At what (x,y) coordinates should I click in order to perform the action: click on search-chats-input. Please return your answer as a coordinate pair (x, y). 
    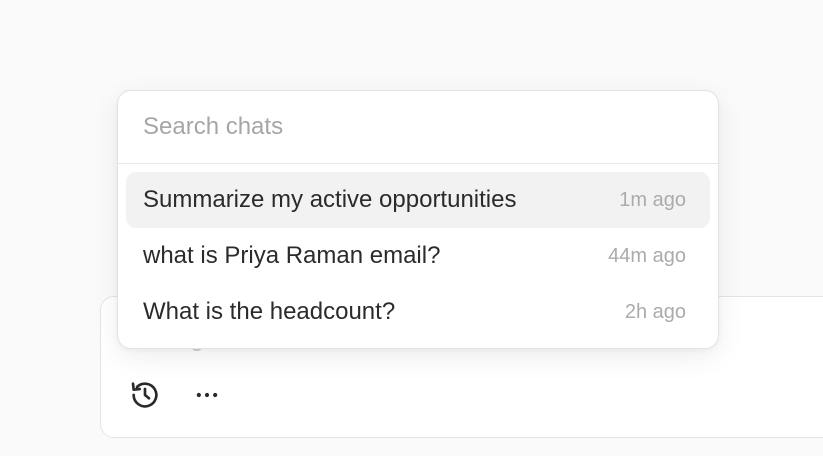
    Looking at the image, I should click on (413, 127).